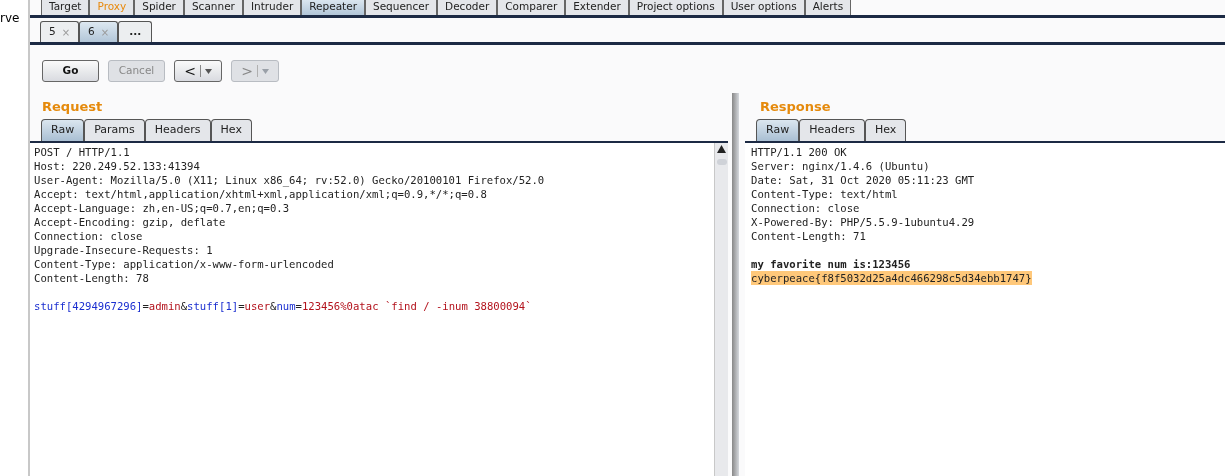 This screenshot has height=476, width=1225. What do you see at coordinates (260, 194) in the screenshot?
I see `request-line: Accept: text/html,application/xhtml+xml,application/xml;q=0.9,*/*;q=0.8` at bounding box center [260, 194].